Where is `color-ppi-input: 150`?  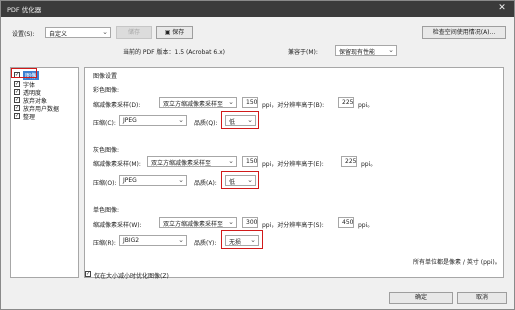 color-ppi-input: 150 is located at coordinates (250, 102).